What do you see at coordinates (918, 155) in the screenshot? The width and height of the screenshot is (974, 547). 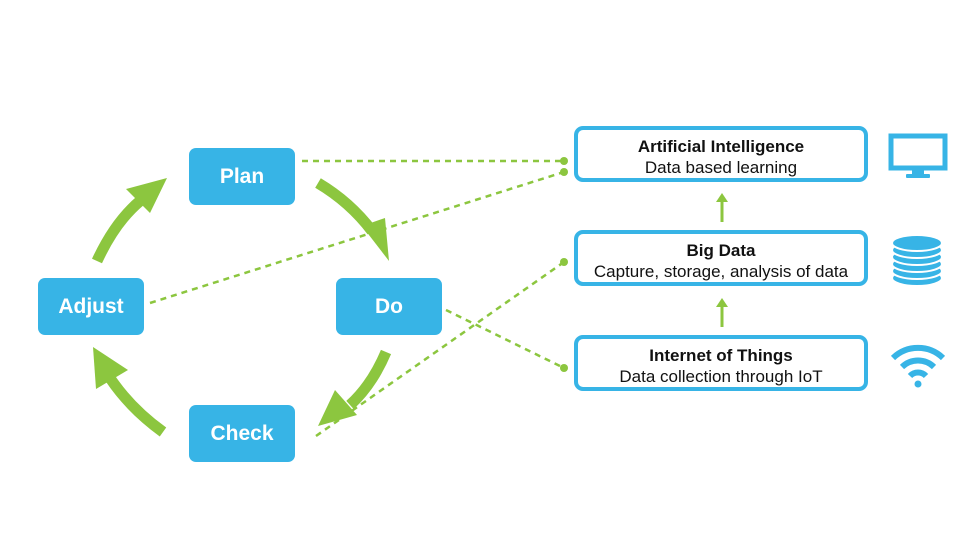 I see `monitor-icon` at bounding box center [918, 155].